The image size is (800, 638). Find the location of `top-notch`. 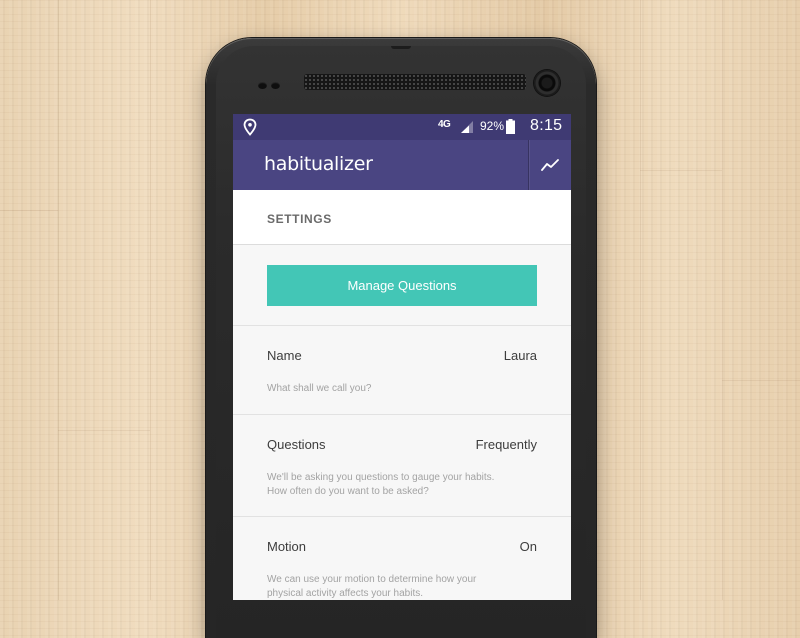

top-notch is located at coordinates (401, 47).